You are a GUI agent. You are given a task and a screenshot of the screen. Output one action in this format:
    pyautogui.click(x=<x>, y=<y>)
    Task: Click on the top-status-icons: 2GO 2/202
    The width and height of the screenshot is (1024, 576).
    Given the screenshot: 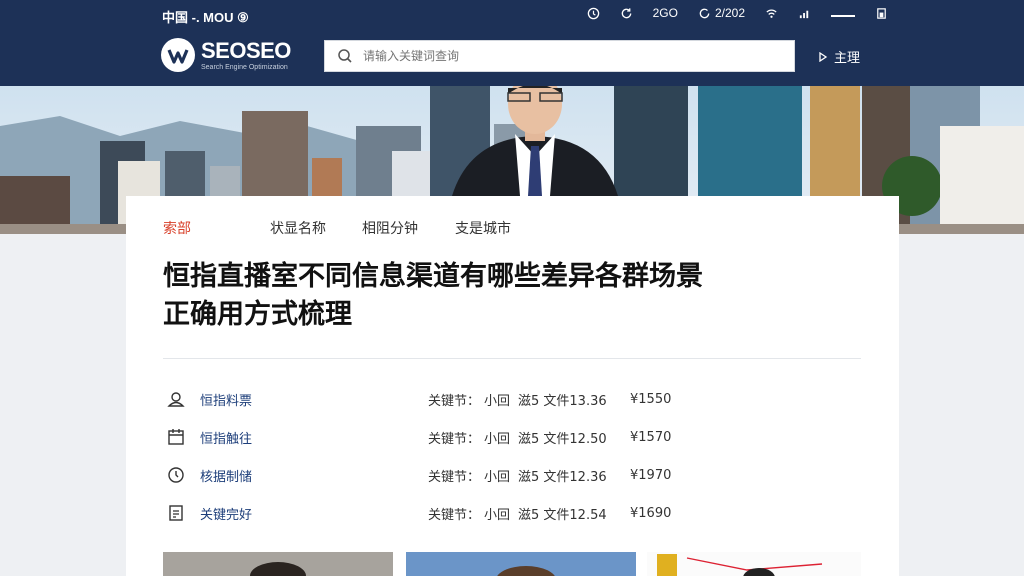 What is the action you would take?
    pyautogui.click(x=737, y=13)
    